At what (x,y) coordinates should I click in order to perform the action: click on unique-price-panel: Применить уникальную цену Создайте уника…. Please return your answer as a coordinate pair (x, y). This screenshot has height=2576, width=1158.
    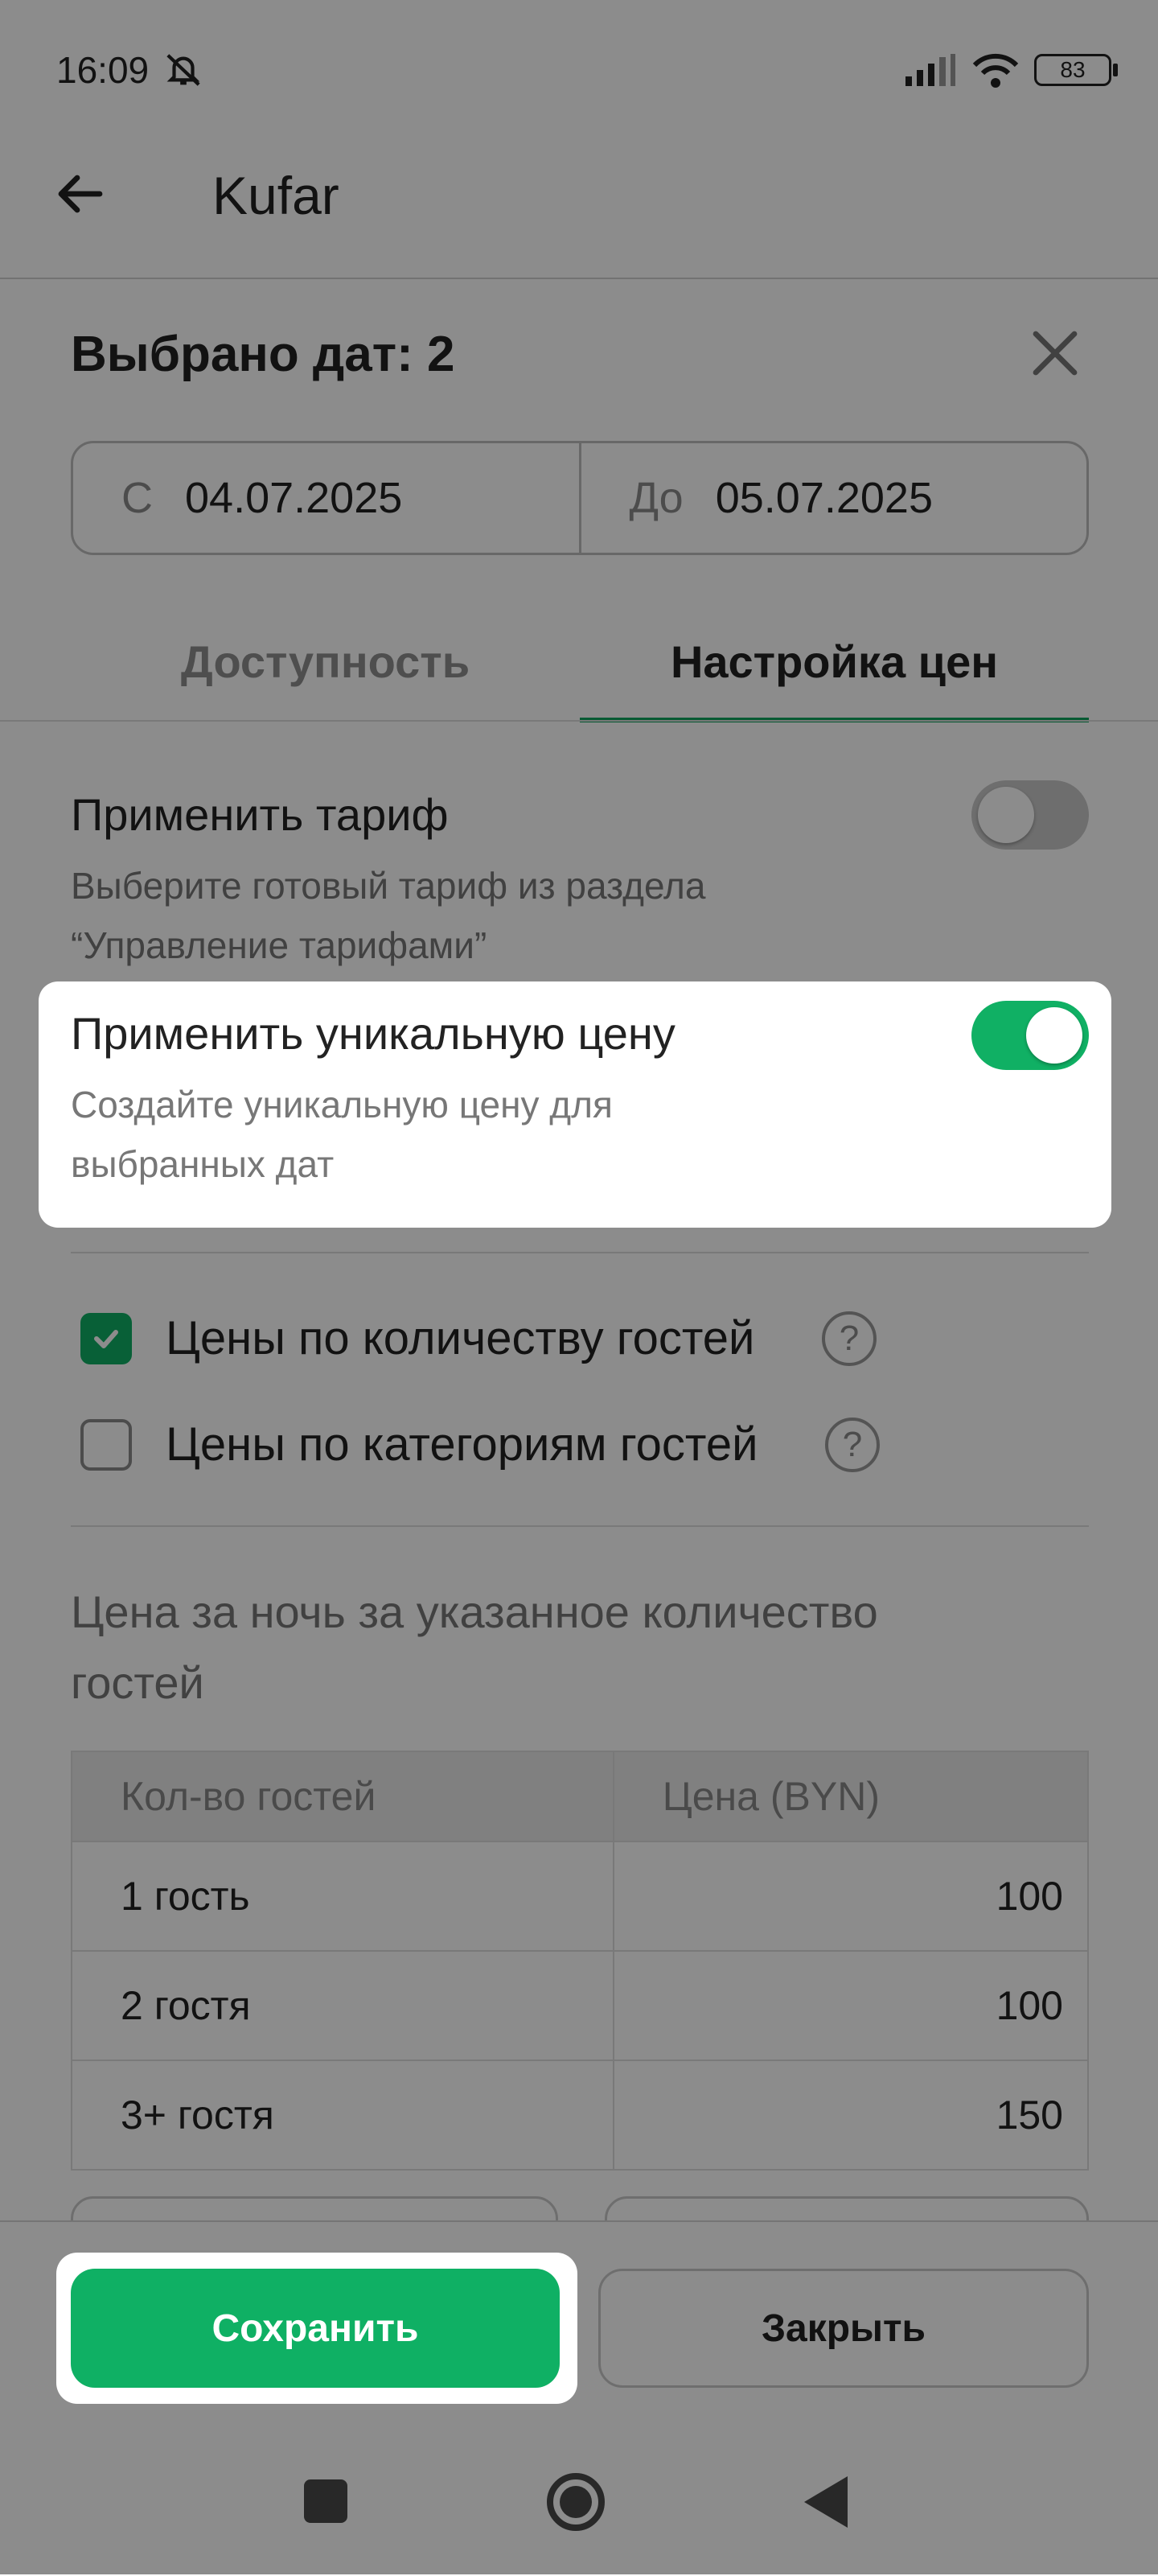
    Looking at the image, I should click on (575, 1104).